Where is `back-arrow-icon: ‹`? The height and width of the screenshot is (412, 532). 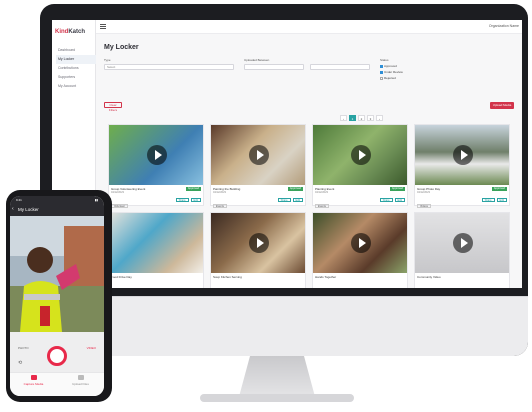
back-arrow-icon: ‹ is located at coordinates (13, 209).